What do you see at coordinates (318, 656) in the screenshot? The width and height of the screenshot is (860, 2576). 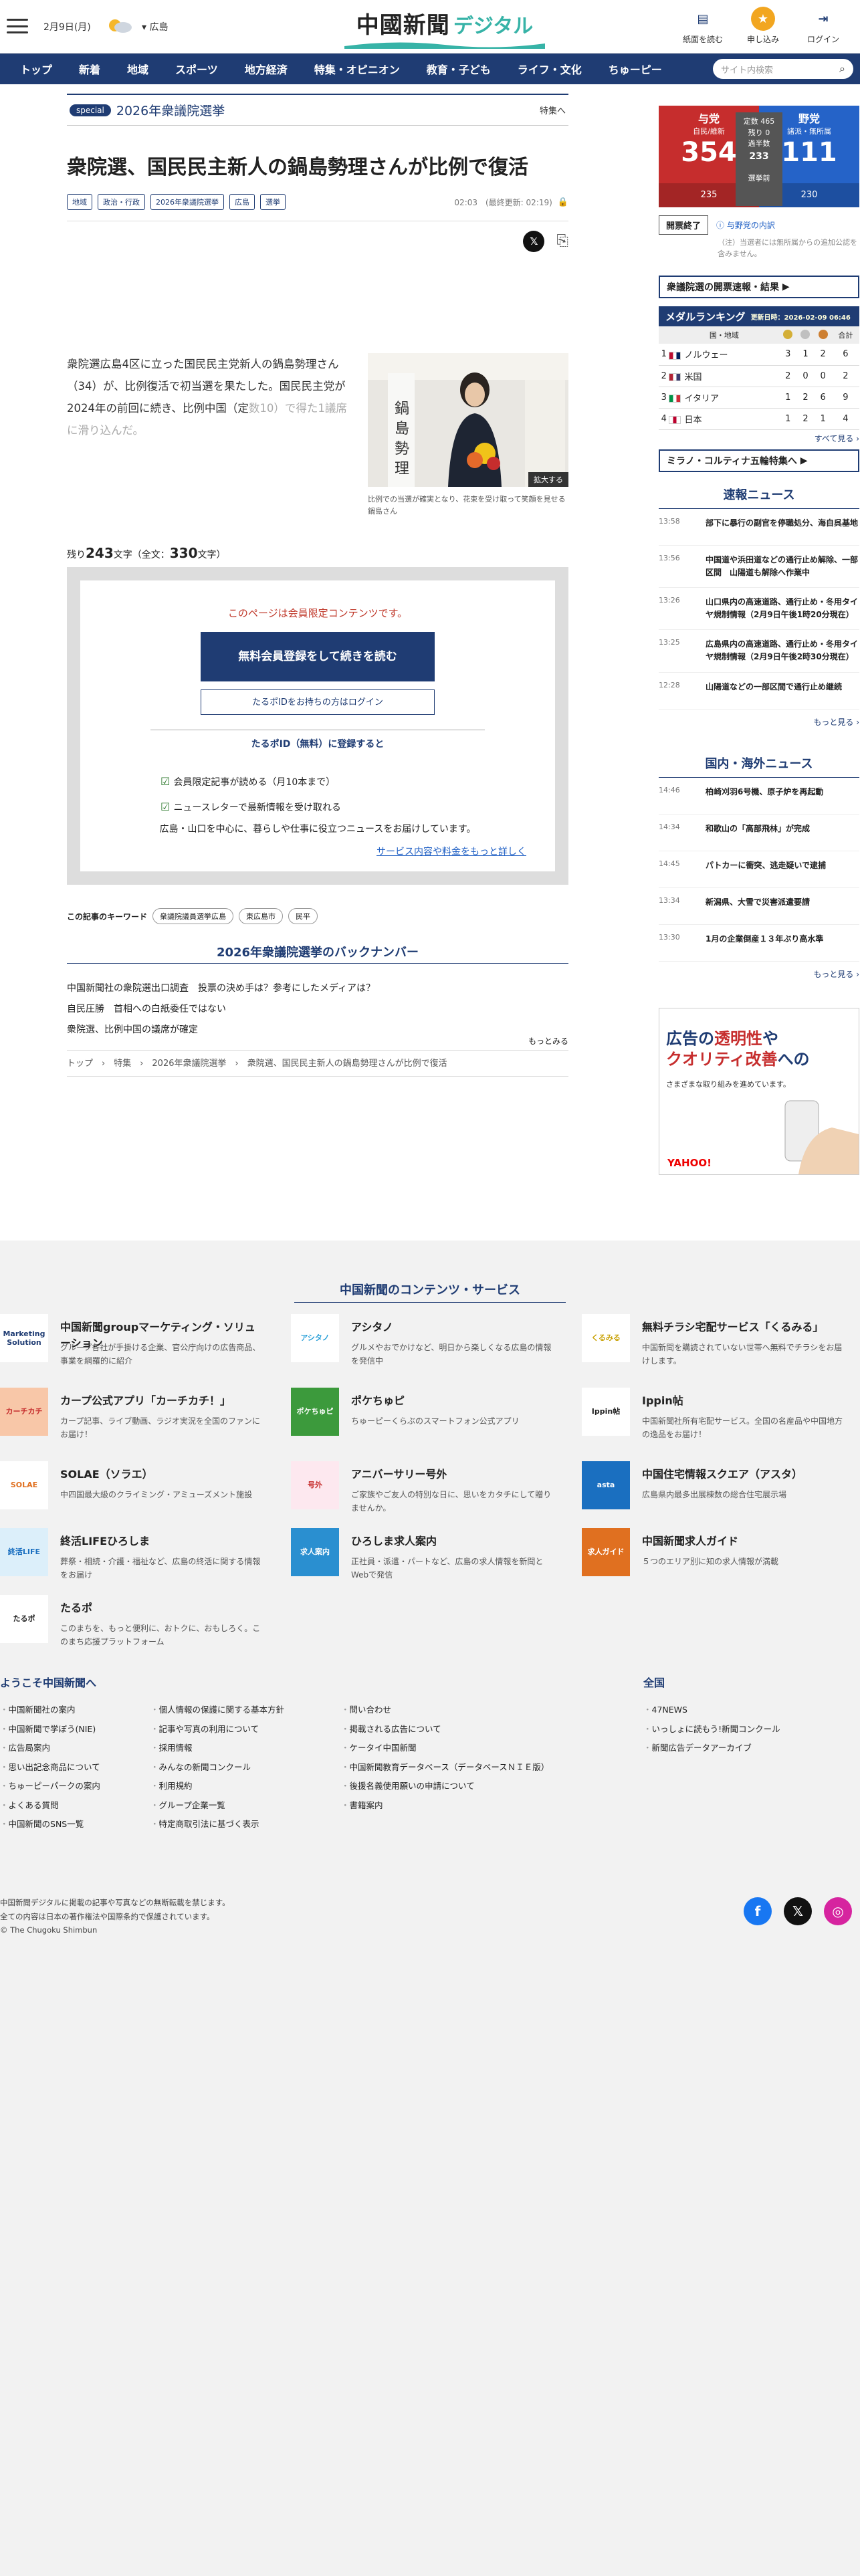 I see `register-button: 無料会員登録をして続きを読む` at bounding box center [318, 656].